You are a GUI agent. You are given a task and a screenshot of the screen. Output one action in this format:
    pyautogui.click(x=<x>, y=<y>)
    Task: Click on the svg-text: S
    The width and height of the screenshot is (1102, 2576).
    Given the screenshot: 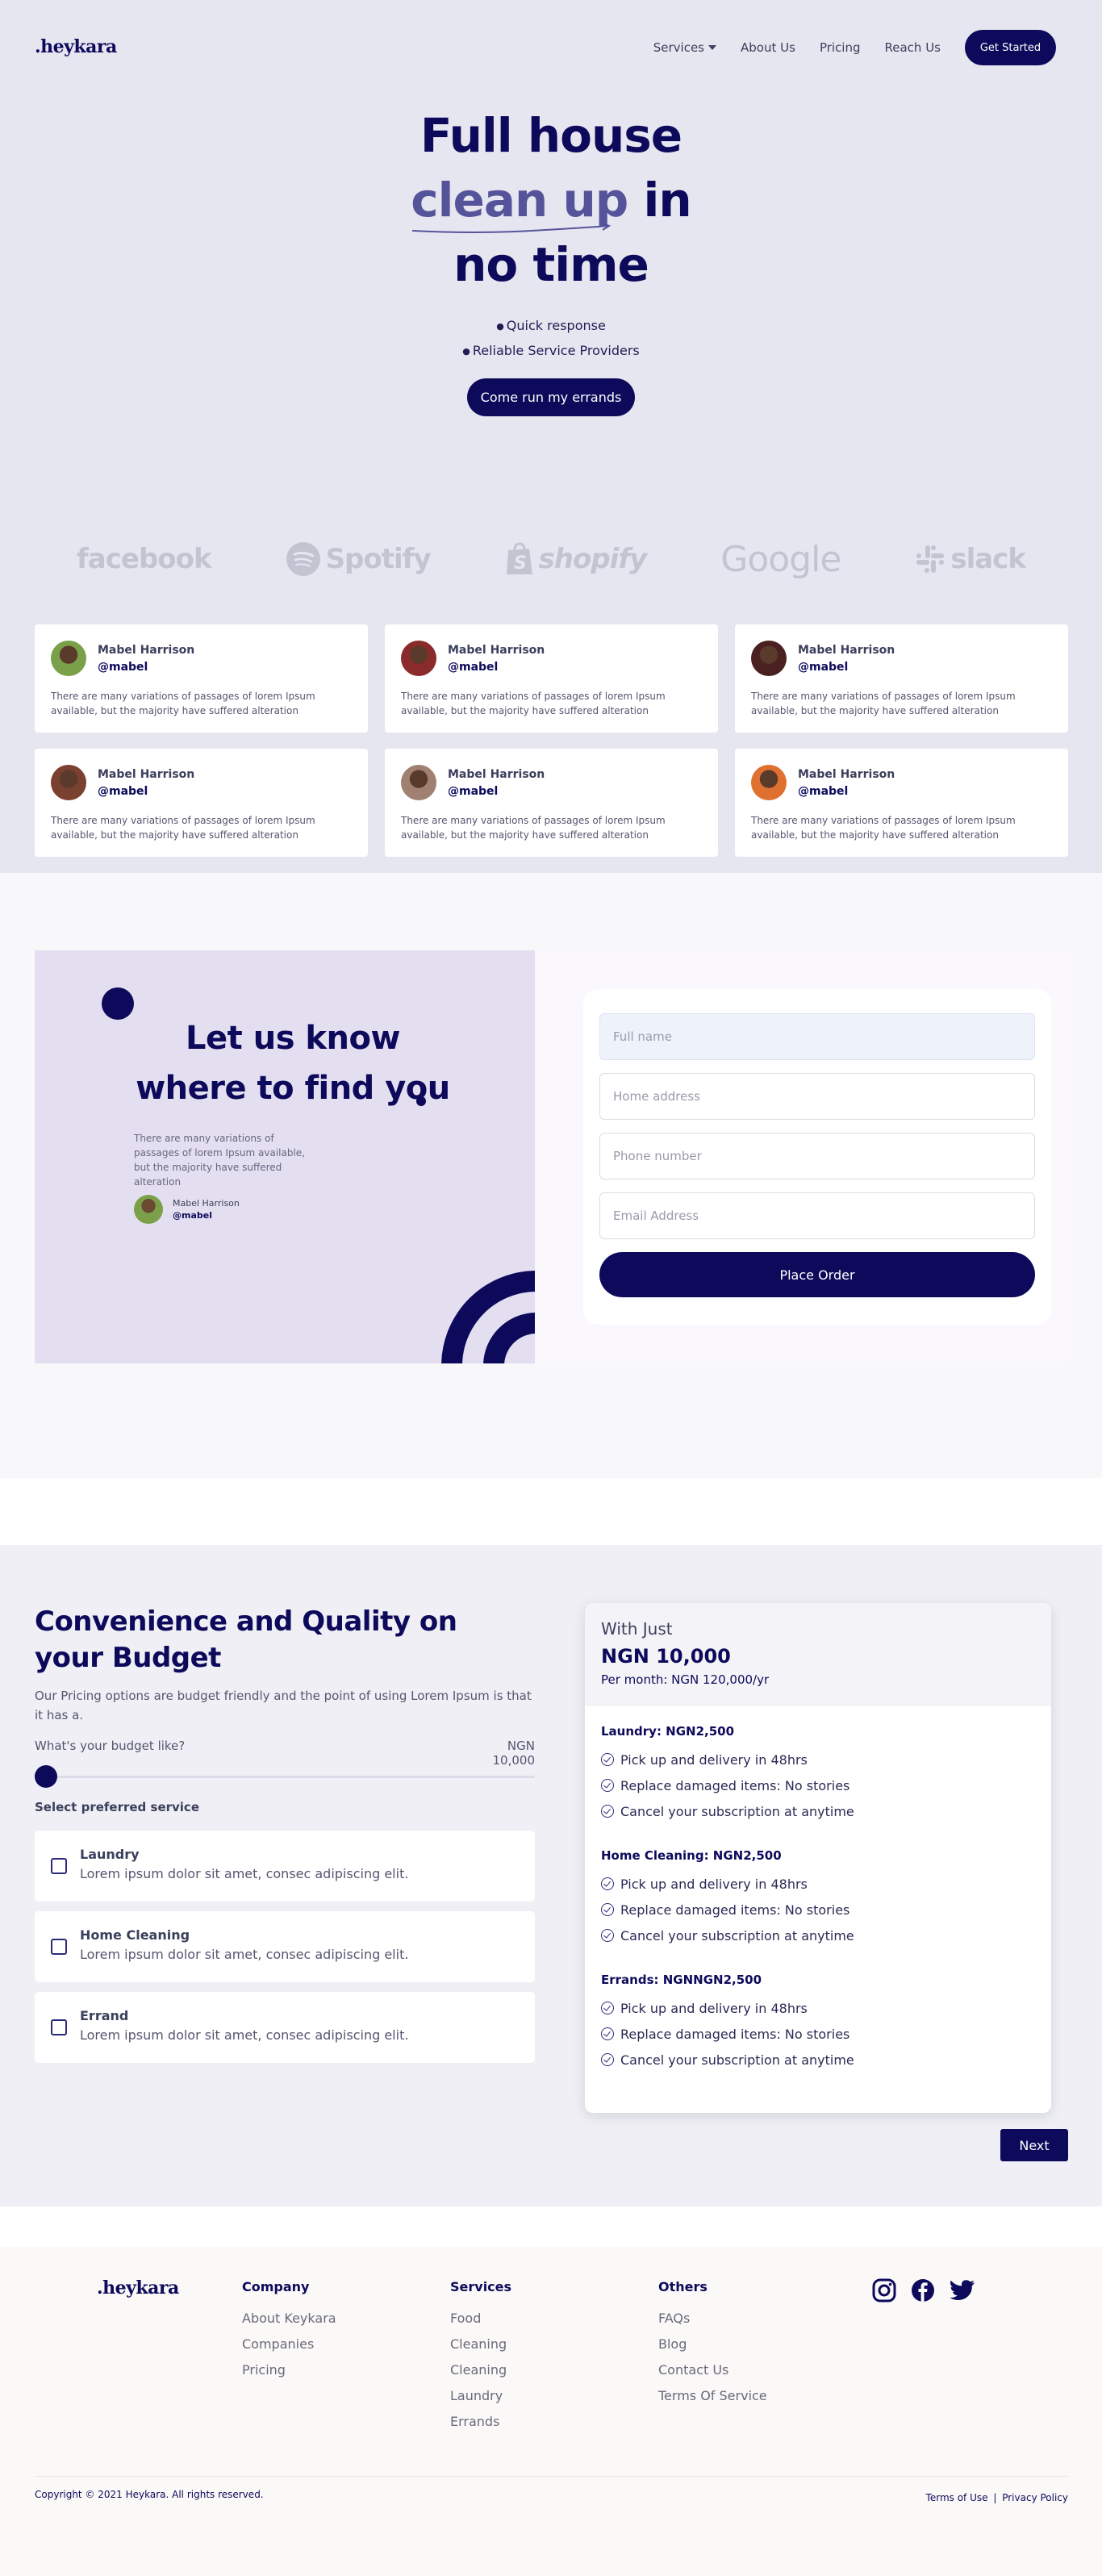 What is the action you would take?
    pyautogui.click(x=520, y=563)
    